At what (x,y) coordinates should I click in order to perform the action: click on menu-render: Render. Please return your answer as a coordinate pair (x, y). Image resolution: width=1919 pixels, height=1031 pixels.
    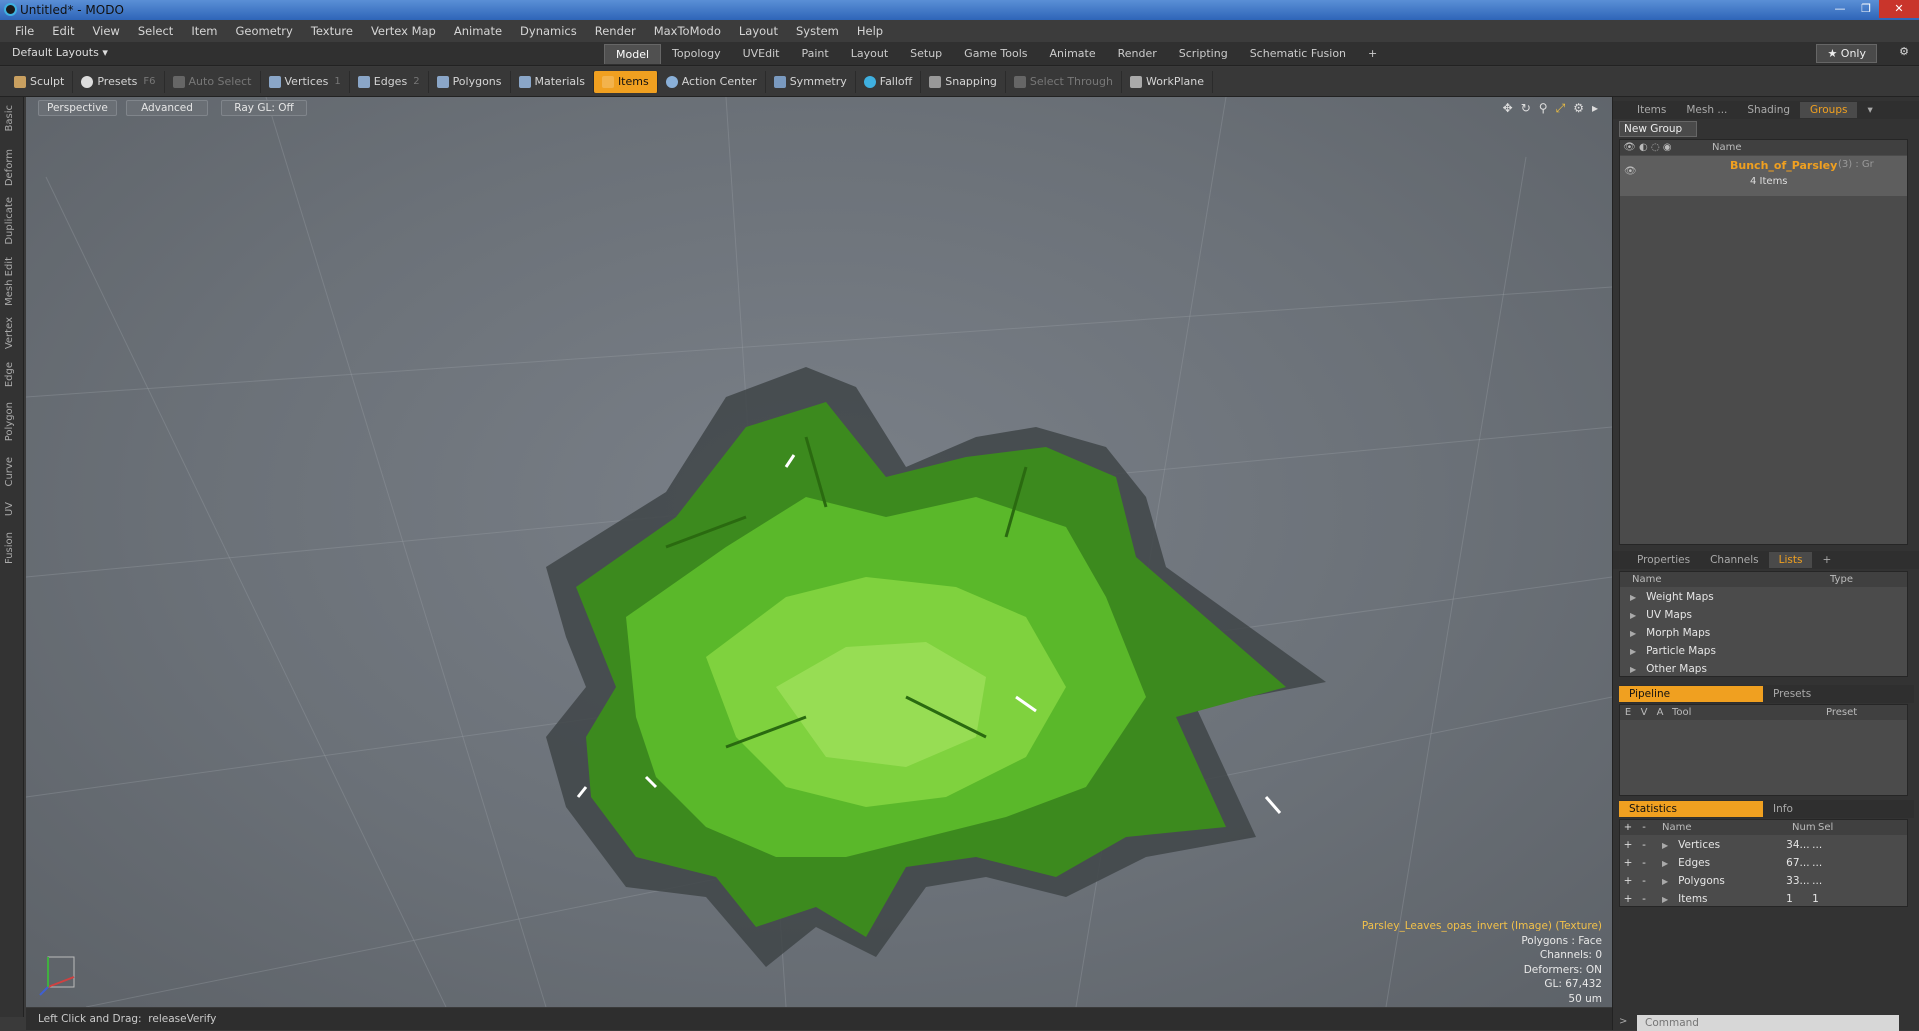
    Looking at the image, I should click on (615, 31).